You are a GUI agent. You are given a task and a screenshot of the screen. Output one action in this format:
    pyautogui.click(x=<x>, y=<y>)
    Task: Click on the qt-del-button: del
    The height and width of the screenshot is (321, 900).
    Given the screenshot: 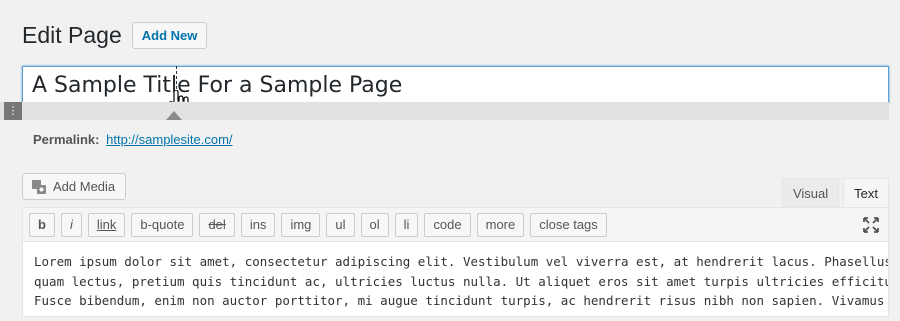 What is the action you would take?
    pyautogui.click(x=217, y=224)
    